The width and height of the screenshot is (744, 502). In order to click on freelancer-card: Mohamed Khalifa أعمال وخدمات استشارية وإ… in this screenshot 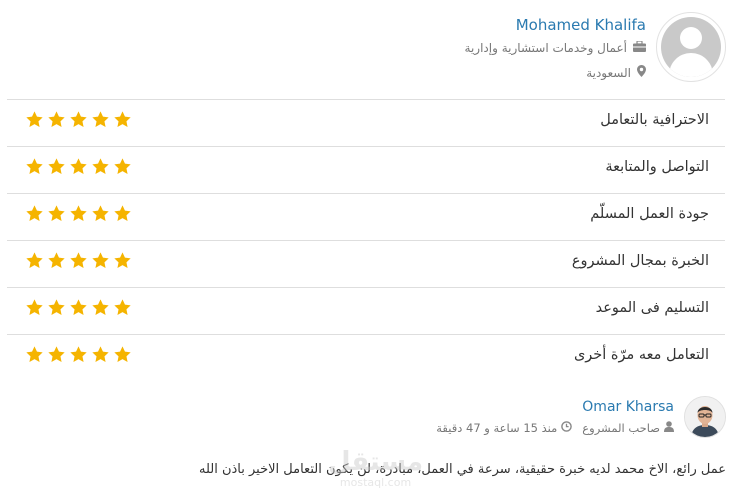, I will do `click(426, 48)`.